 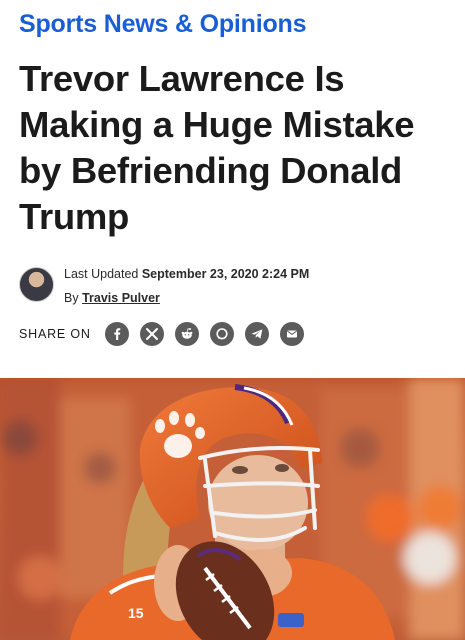 What do you see at coordinates (136, 613) in the screenshot?
I see `jersey-number: 15` at bounding box center [136, 613].